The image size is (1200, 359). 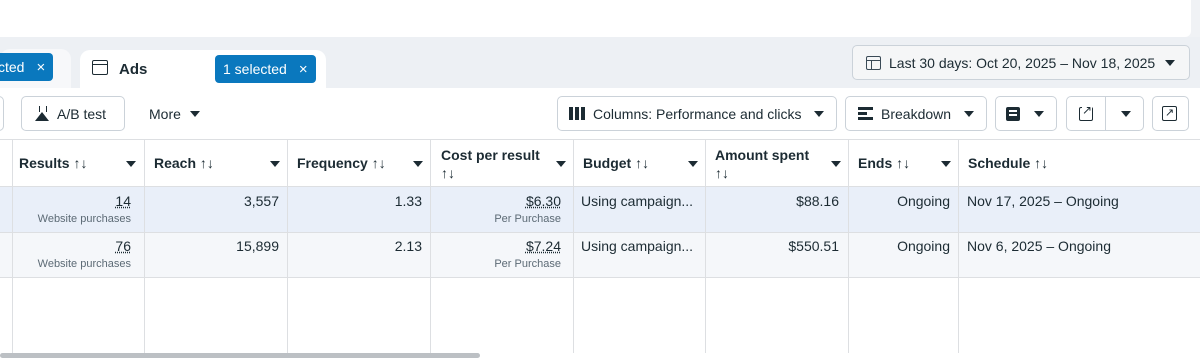 What do you see at coordinates (42, 113) in the screenshot?
I see `flask-icon` at bounding box center [42, 113].